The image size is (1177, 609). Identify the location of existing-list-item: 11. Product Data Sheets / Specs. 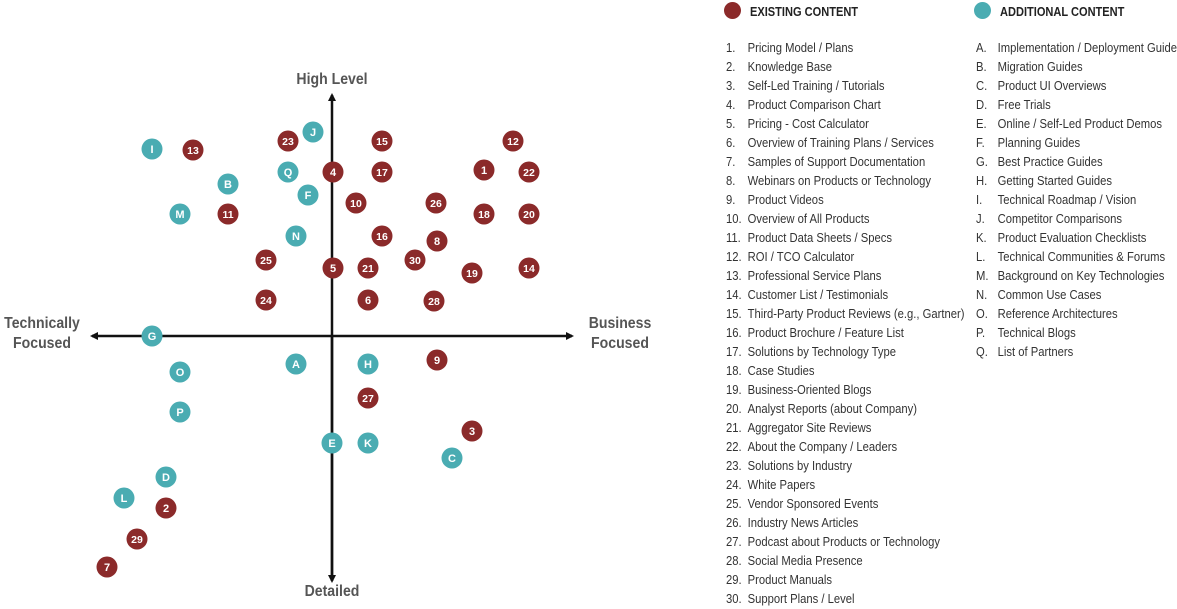
(845, 238).